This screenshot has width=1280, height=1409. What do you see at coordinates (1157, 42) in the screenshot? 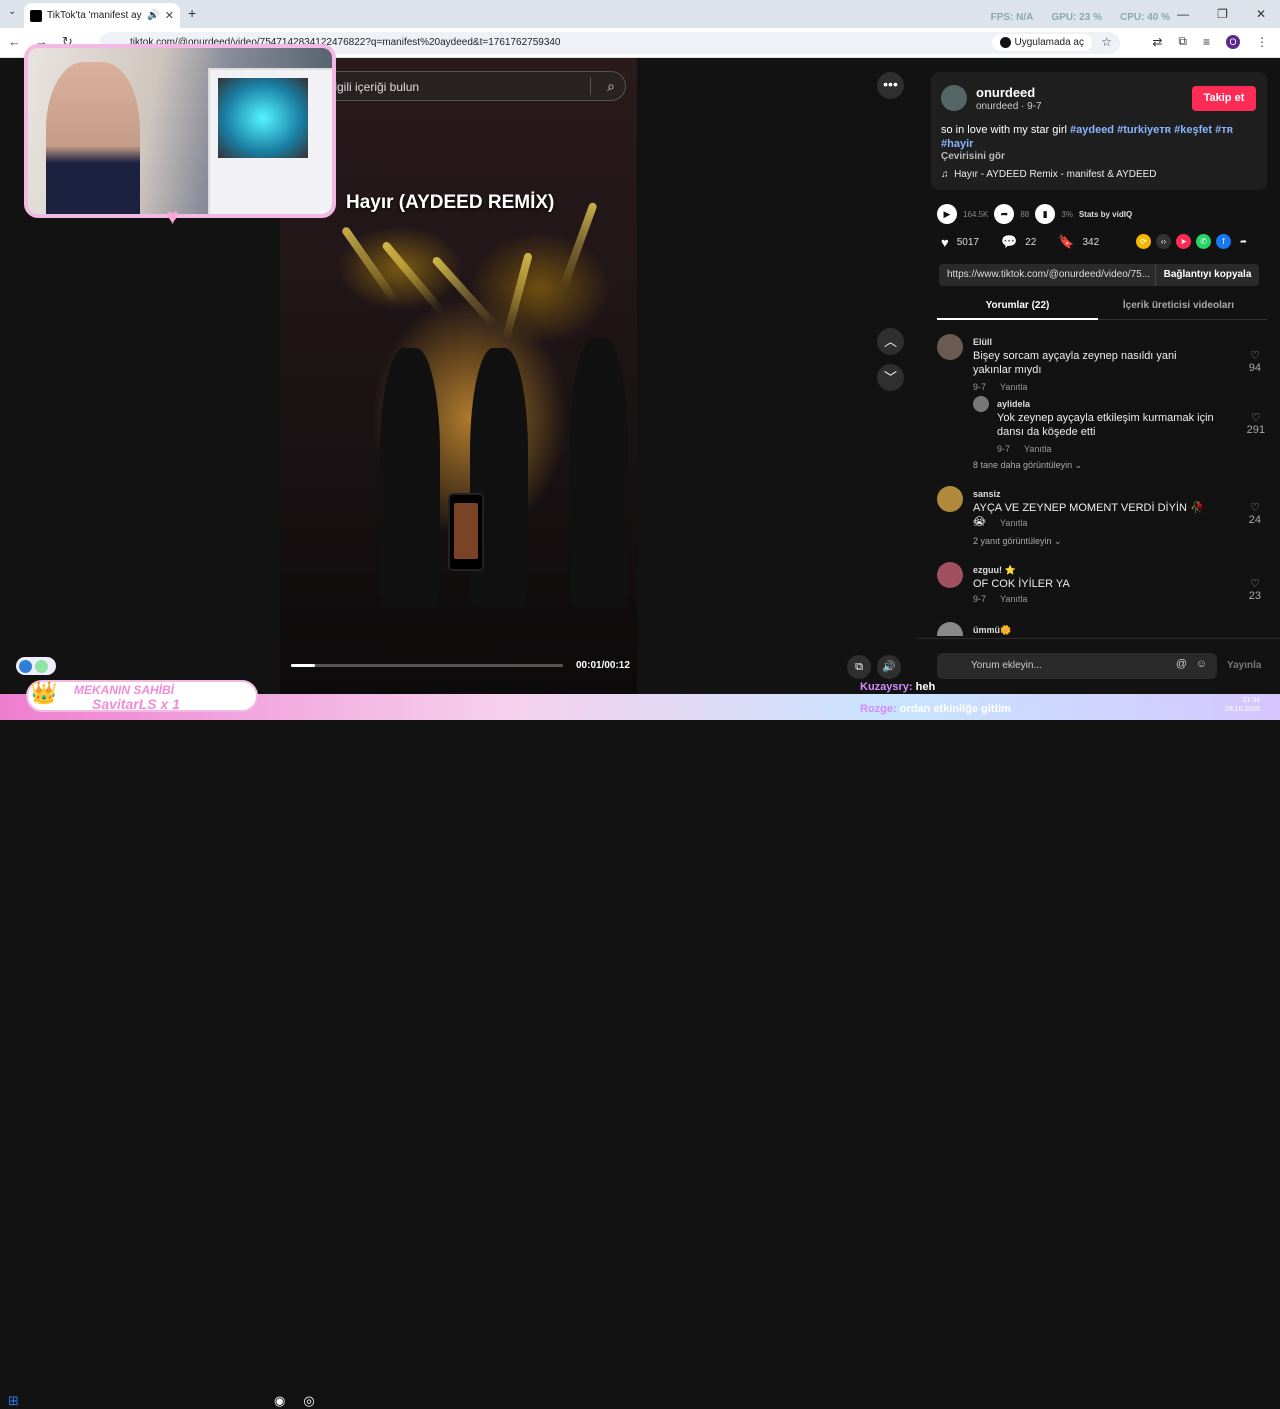
I see `translate-icon: ⇄` at bounding box center [1157, 42].